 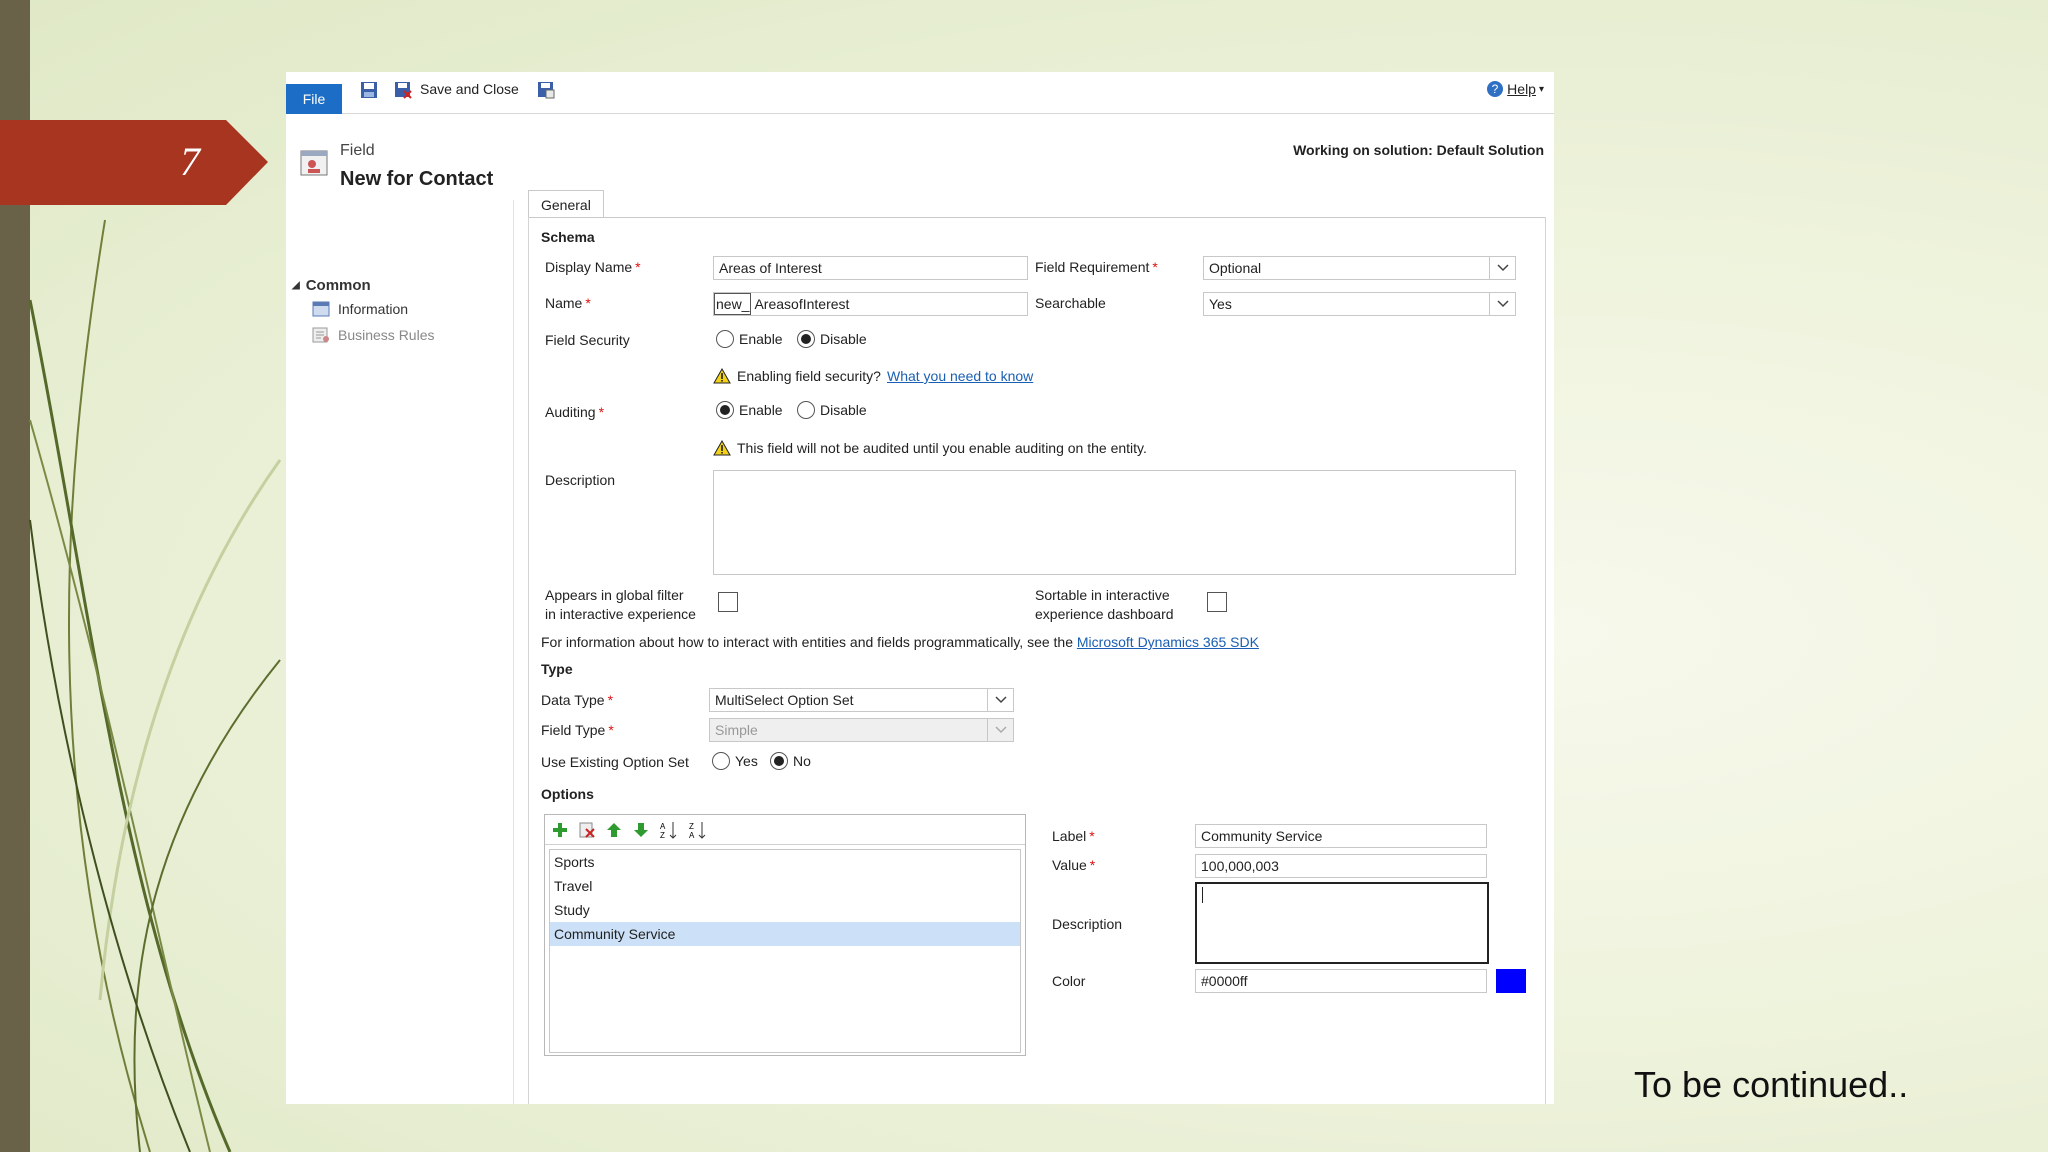 I want to click on use-existing-yes-radio: Yes, so click(x=735, y=761).